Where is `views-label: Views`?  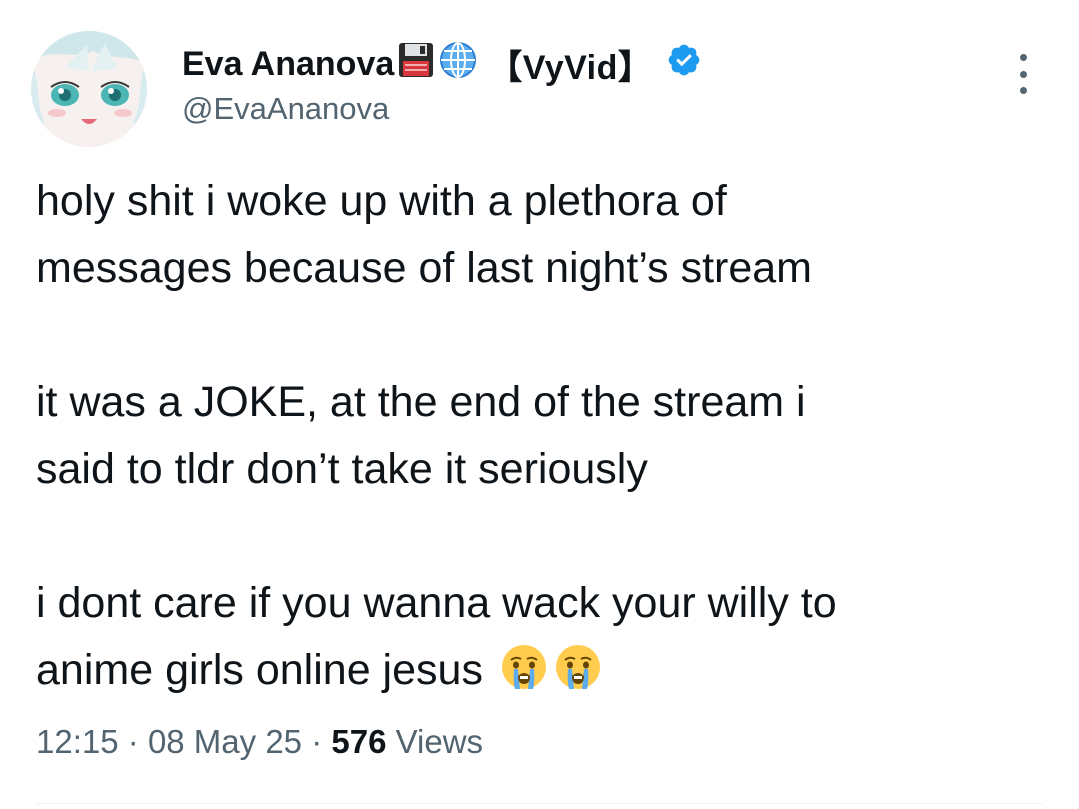 views-label: Views is located at coordinates (439, 741).